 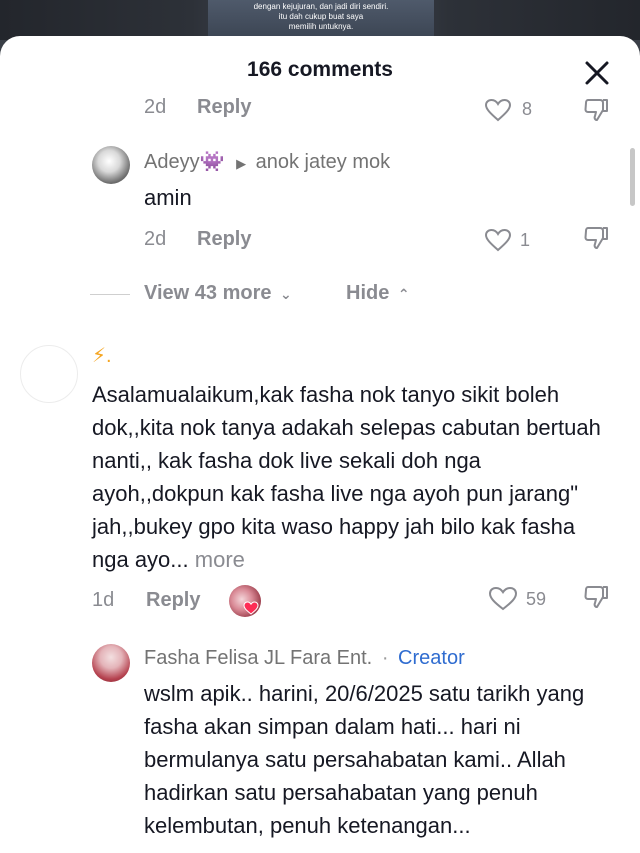 I want to click on hide-label: Hide, so click(x=368, y=293).